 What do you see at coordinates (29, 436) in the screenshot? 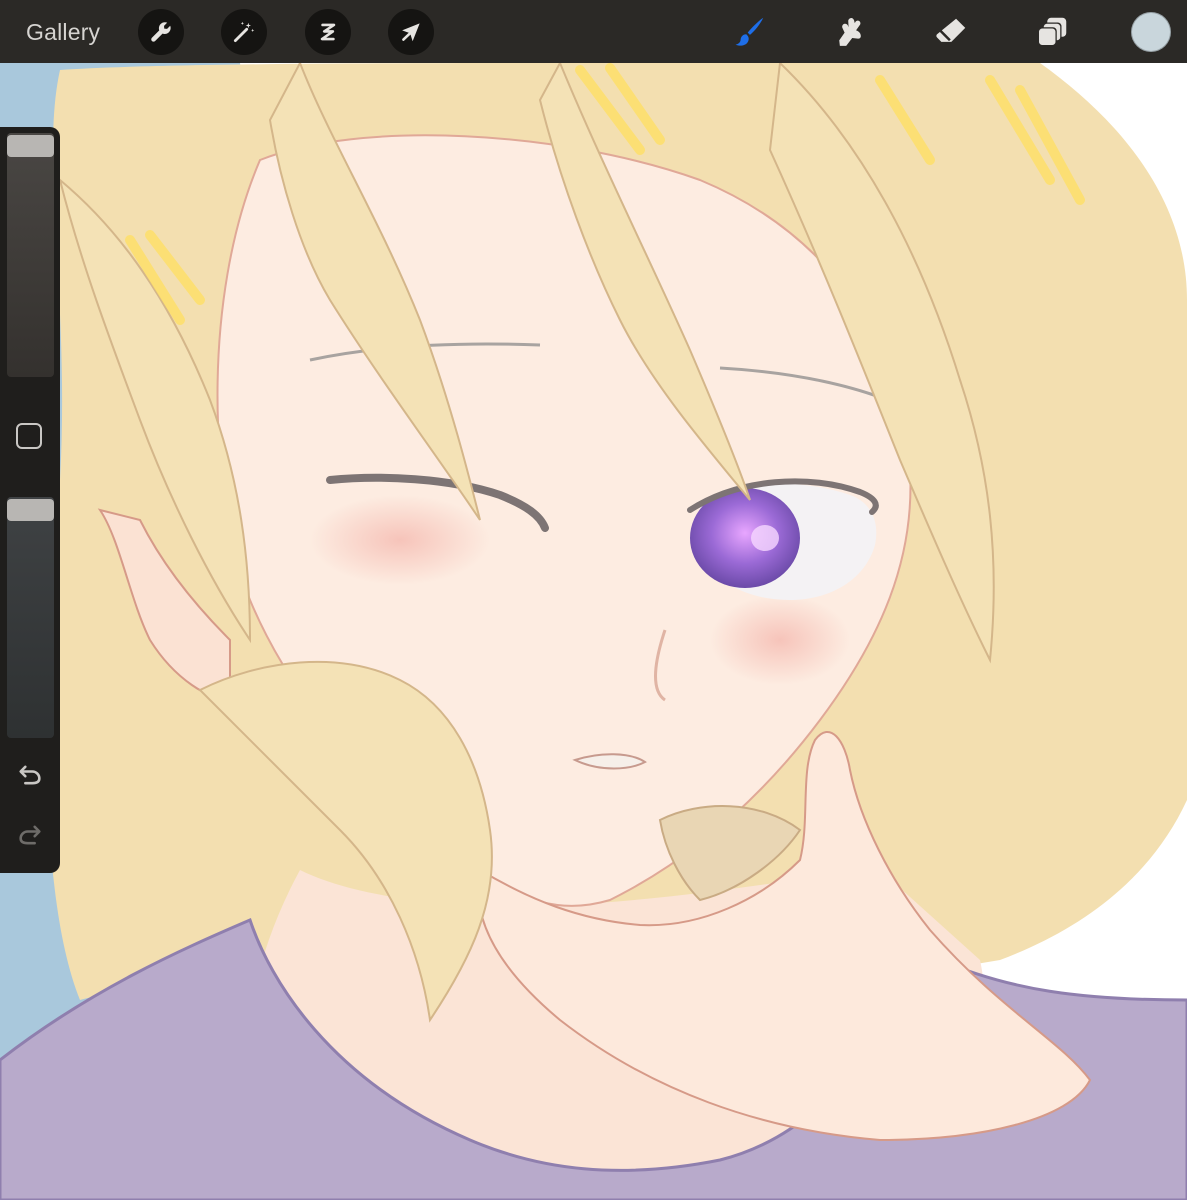
I see `modifier-button` at bounding box center [29, 436].